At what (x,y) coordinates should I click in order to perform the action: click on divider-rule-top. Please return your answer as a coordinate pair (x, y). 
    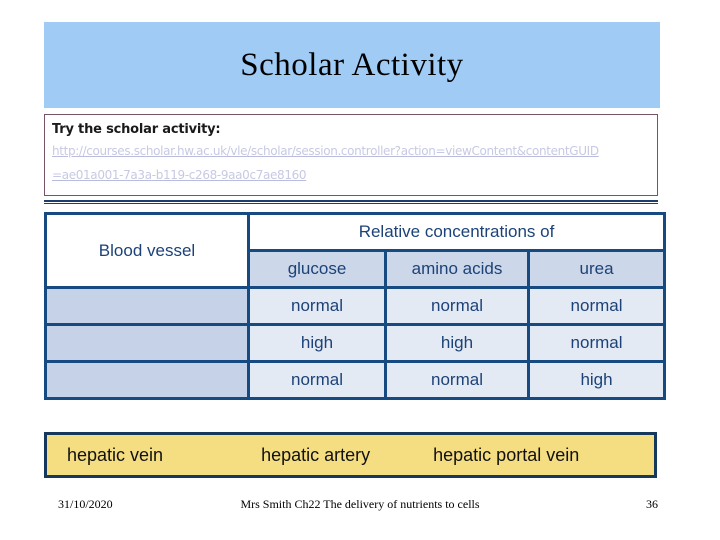
    Looking at the image, I should click on (351, 201).